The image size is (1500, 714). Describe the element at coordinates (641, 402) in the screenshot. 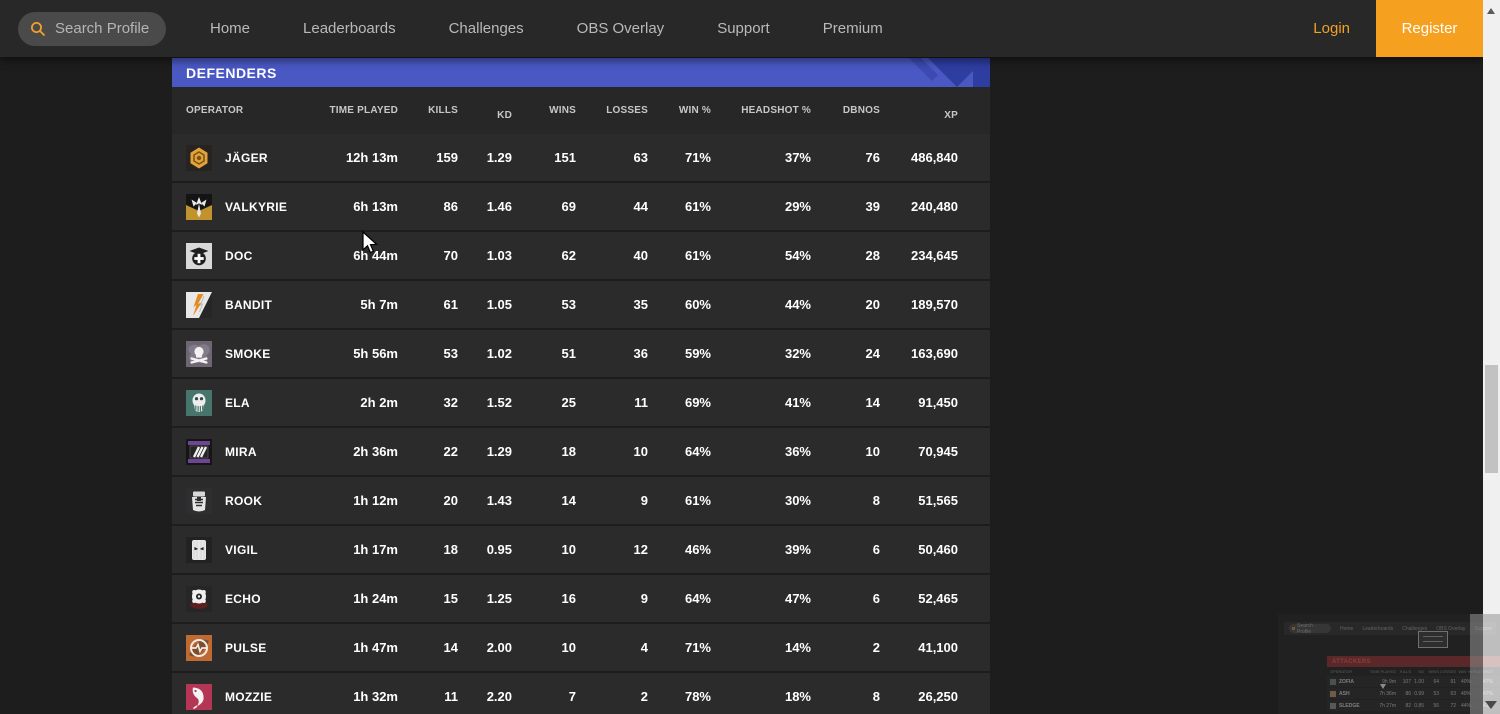

I see `cell-losses: 11` at that location.